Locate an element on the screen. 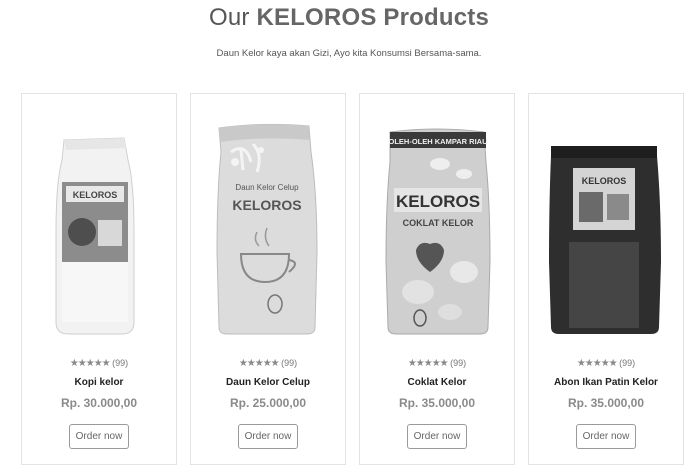 Image resolution: width=698 pixels, height=472 pixels. product-name: Daun Kelor Celup is located at coordinates (268, 382).